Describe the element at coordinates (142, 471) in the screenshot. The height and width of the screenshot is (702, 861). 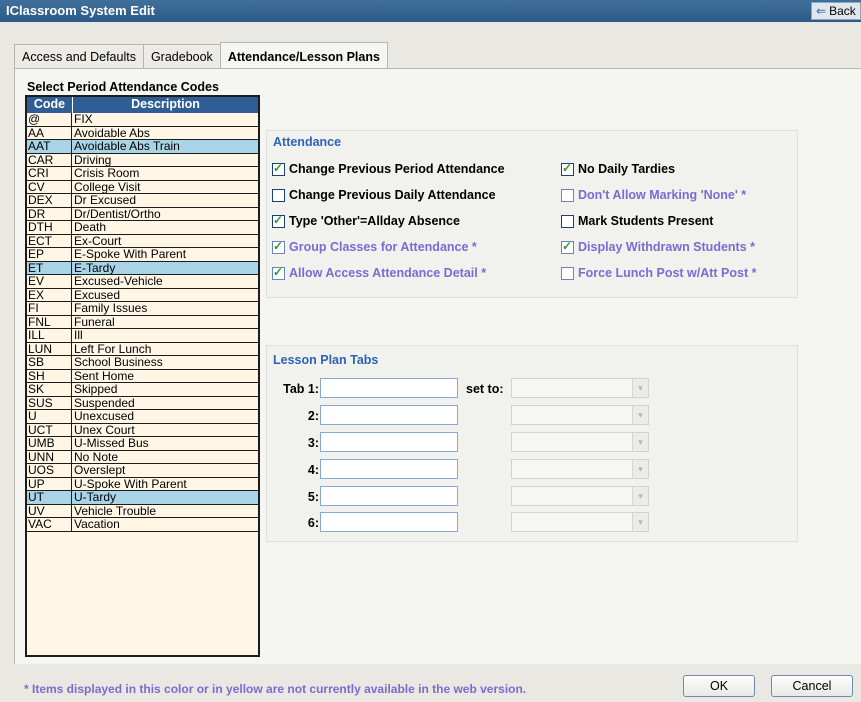
I see `code-row: UOS Overslept` at that location.